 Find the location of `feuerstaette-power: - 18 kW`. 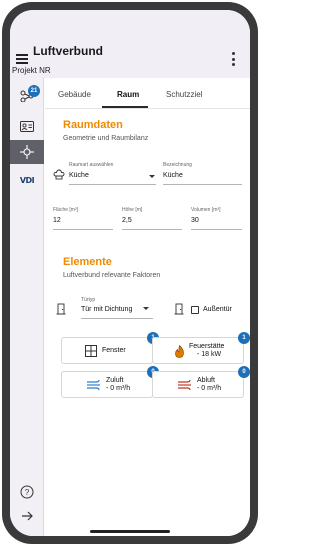

feuerstaette-power: - 18 kW is located at coordinates (209, 354).